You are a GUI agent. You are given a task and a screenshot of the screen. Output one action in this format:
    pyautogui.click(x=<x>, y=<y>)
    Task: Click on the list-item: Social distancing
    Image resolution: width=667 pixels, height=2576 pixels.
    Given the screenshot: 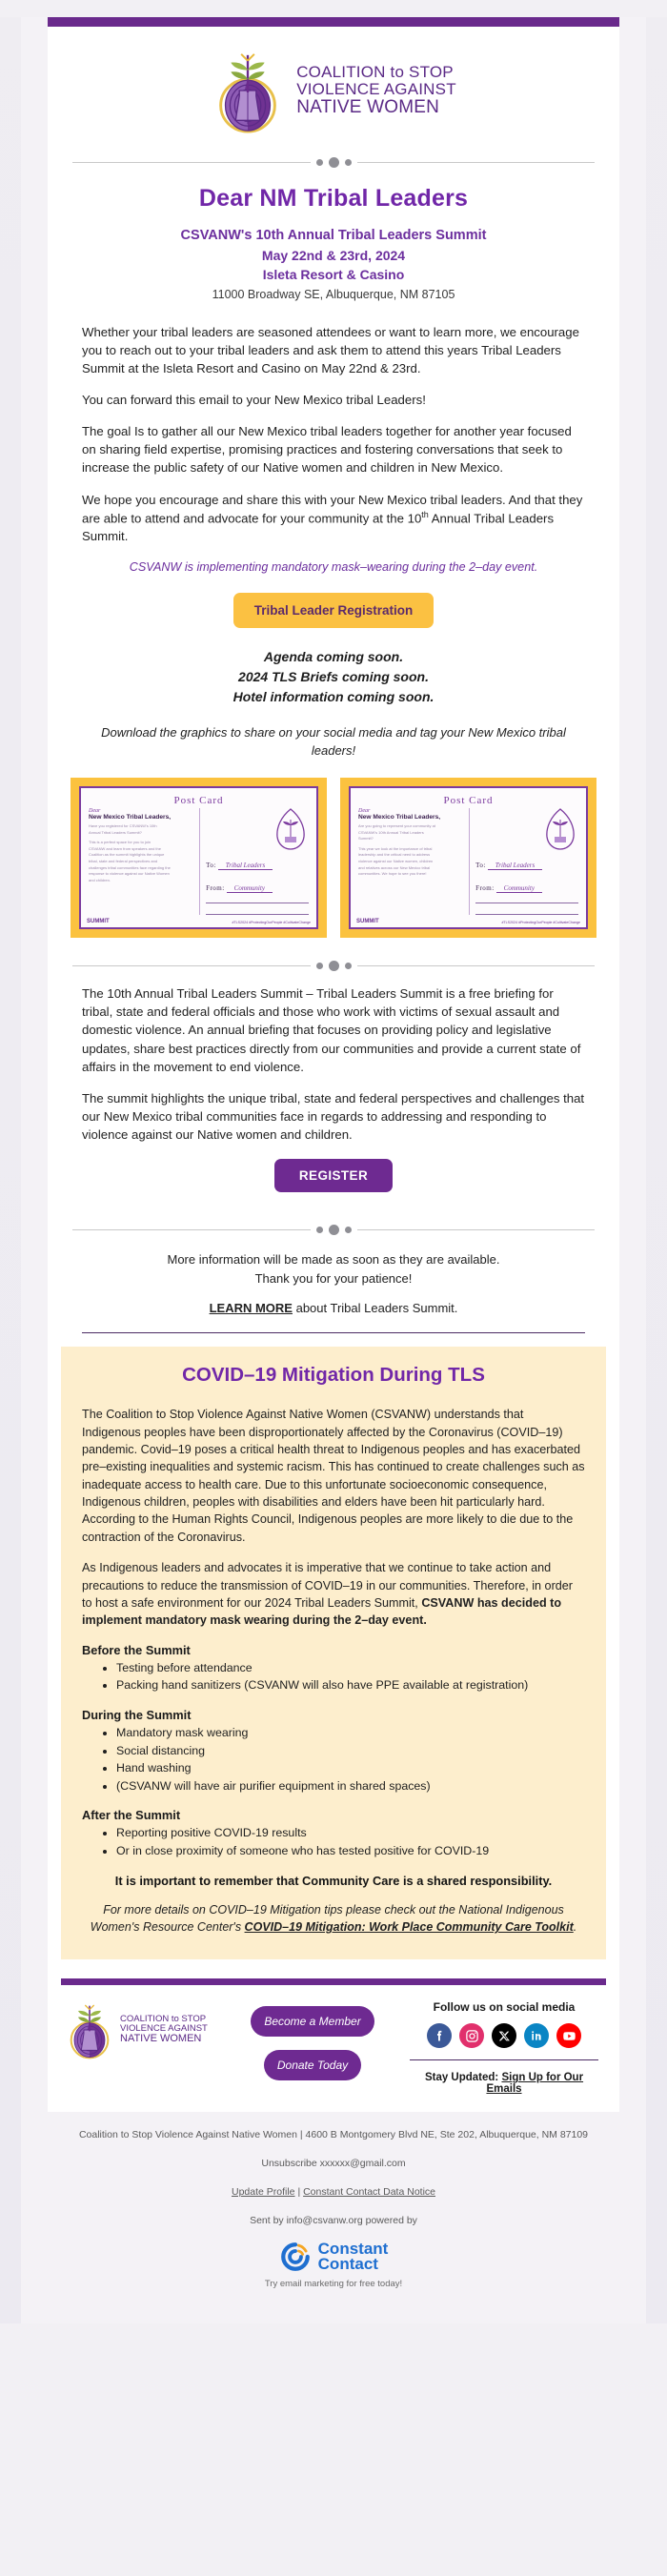 What is the action you would take?
    pyautogui.click(x=350, y=1751)
    